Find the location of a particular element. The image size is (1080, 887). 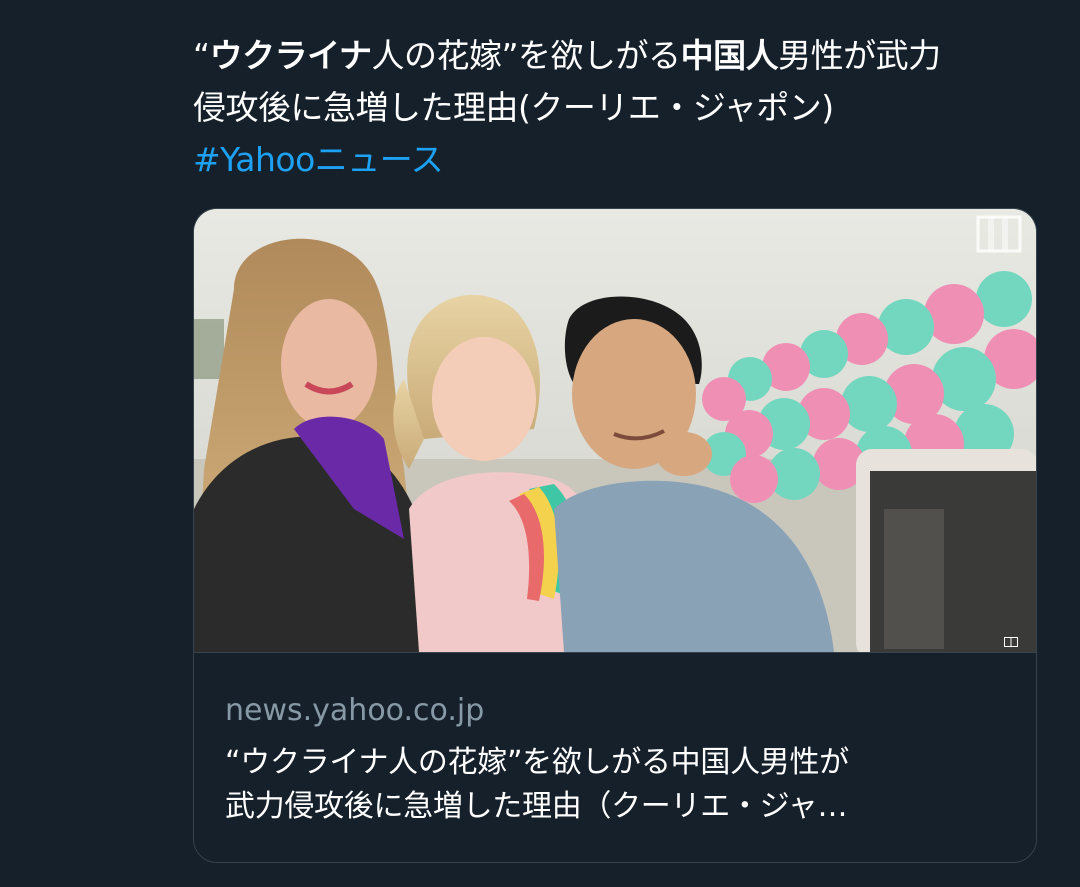

fullscreen-icon is located at coordinates (999, 234).